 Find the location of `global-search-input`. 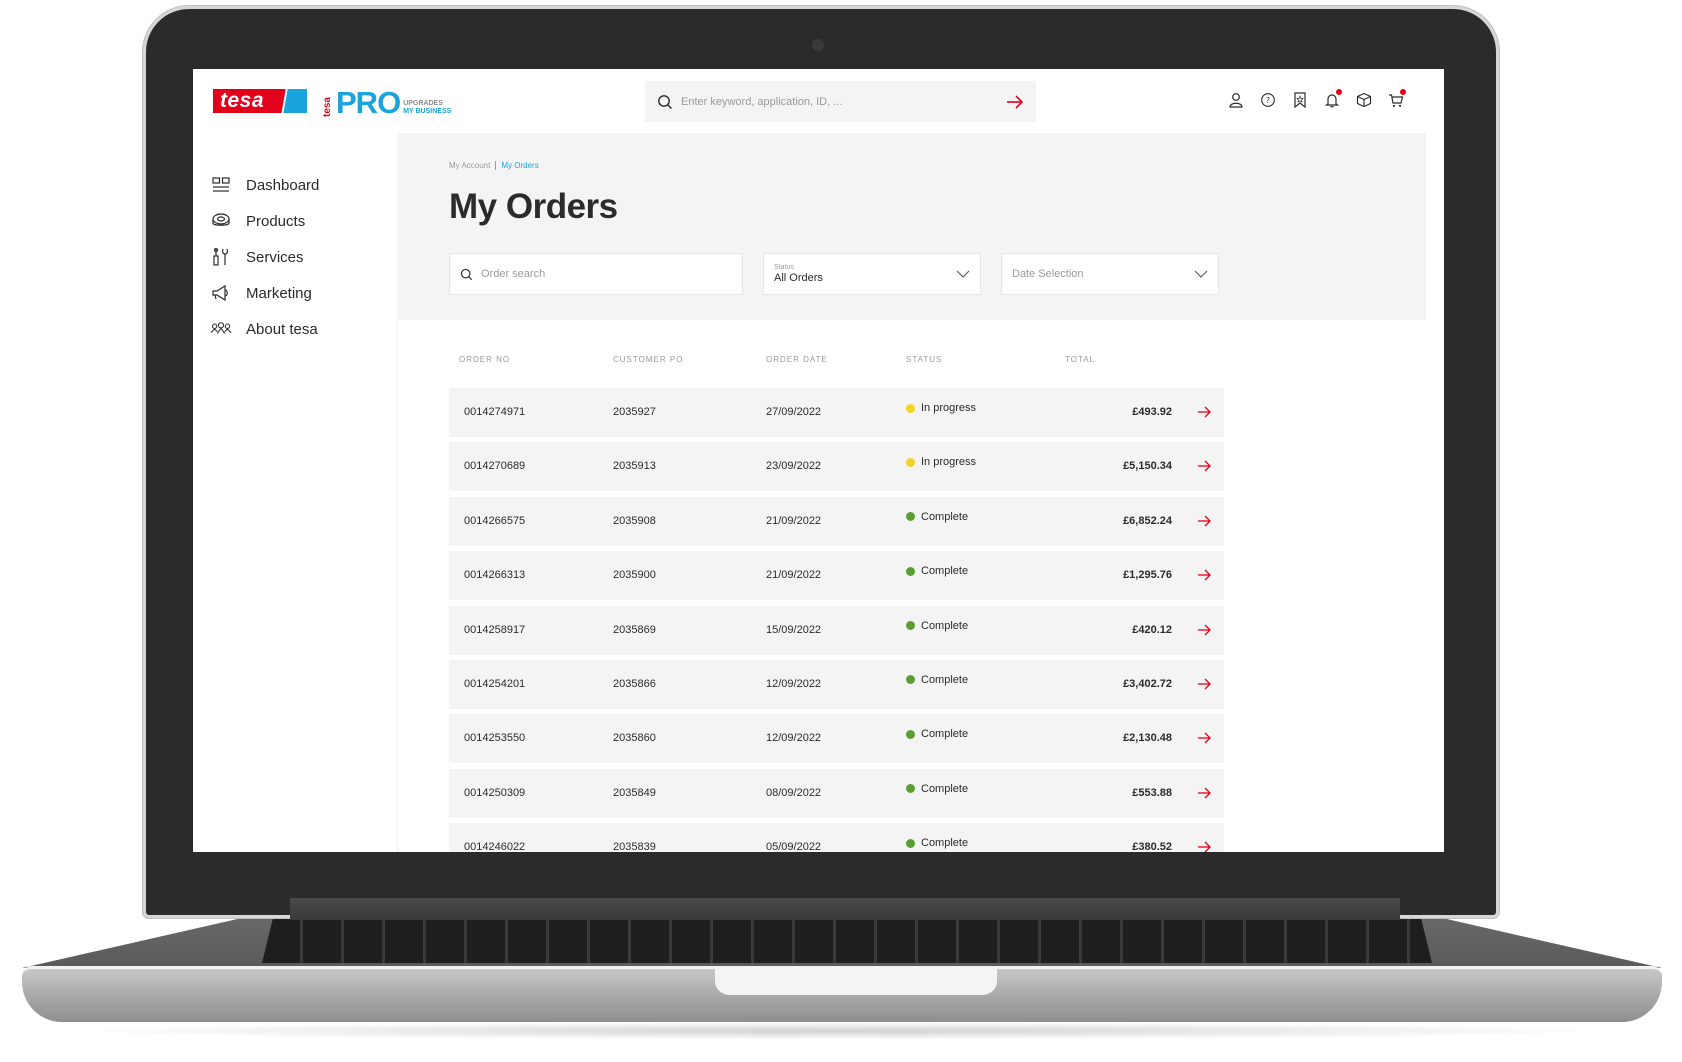

global-search-input is located at coordinates (843, 101).